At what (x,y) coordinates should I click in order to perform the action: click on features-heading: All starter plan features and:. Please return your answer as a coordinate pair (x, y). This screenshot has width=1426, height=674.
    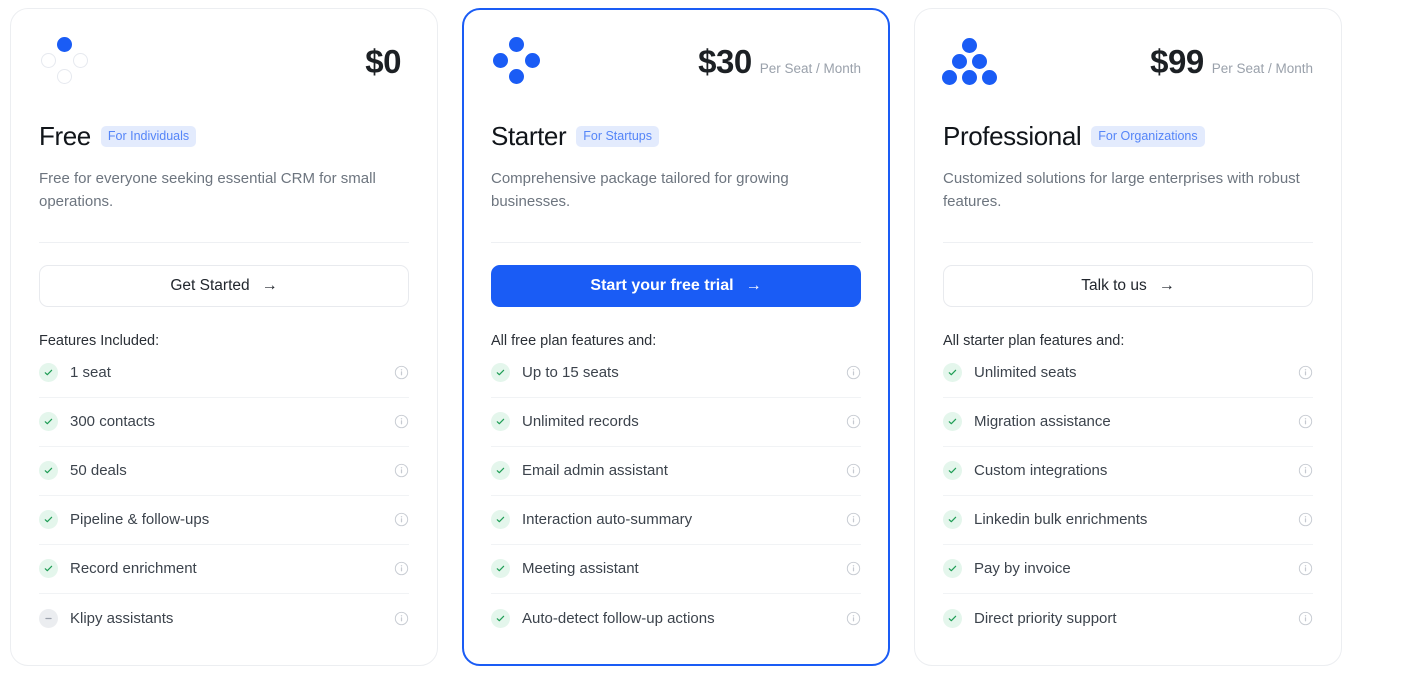
    Looking at the image, I should click on (1034, 340).